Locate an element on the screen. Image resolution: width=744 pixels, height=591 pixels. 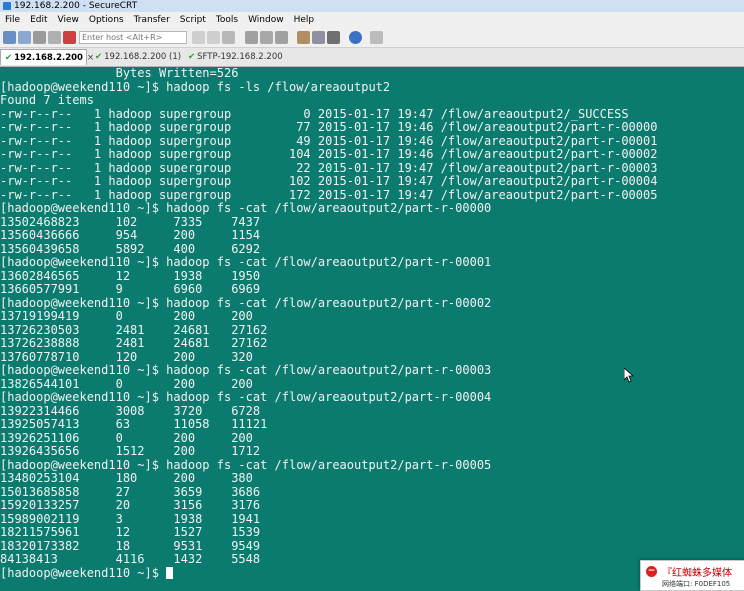
terminal-line: 13726238888 2481 24681 27162 is located at coordinates (134, 343).